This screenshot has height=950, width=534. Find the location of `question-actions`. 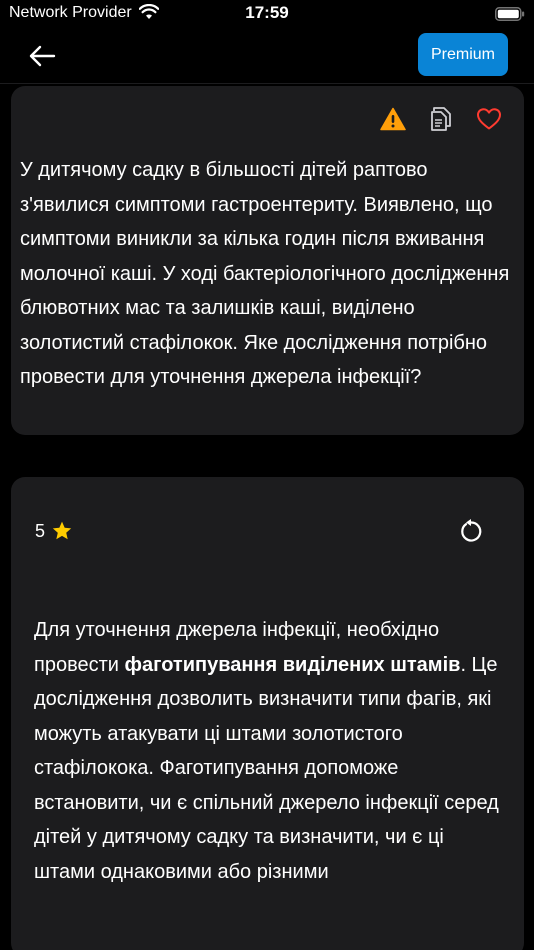

question-actions is located at coordinates (441, 119).